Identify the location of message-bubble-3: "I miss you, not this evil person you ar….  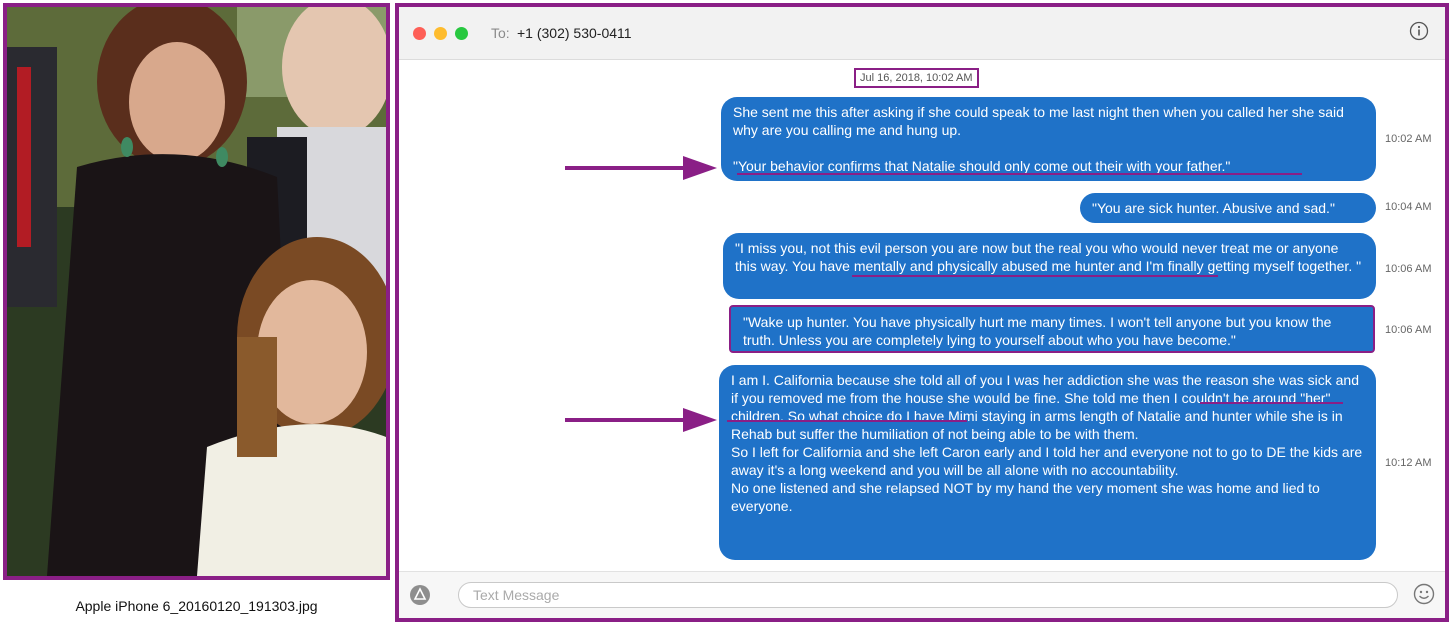
(1049, 266).